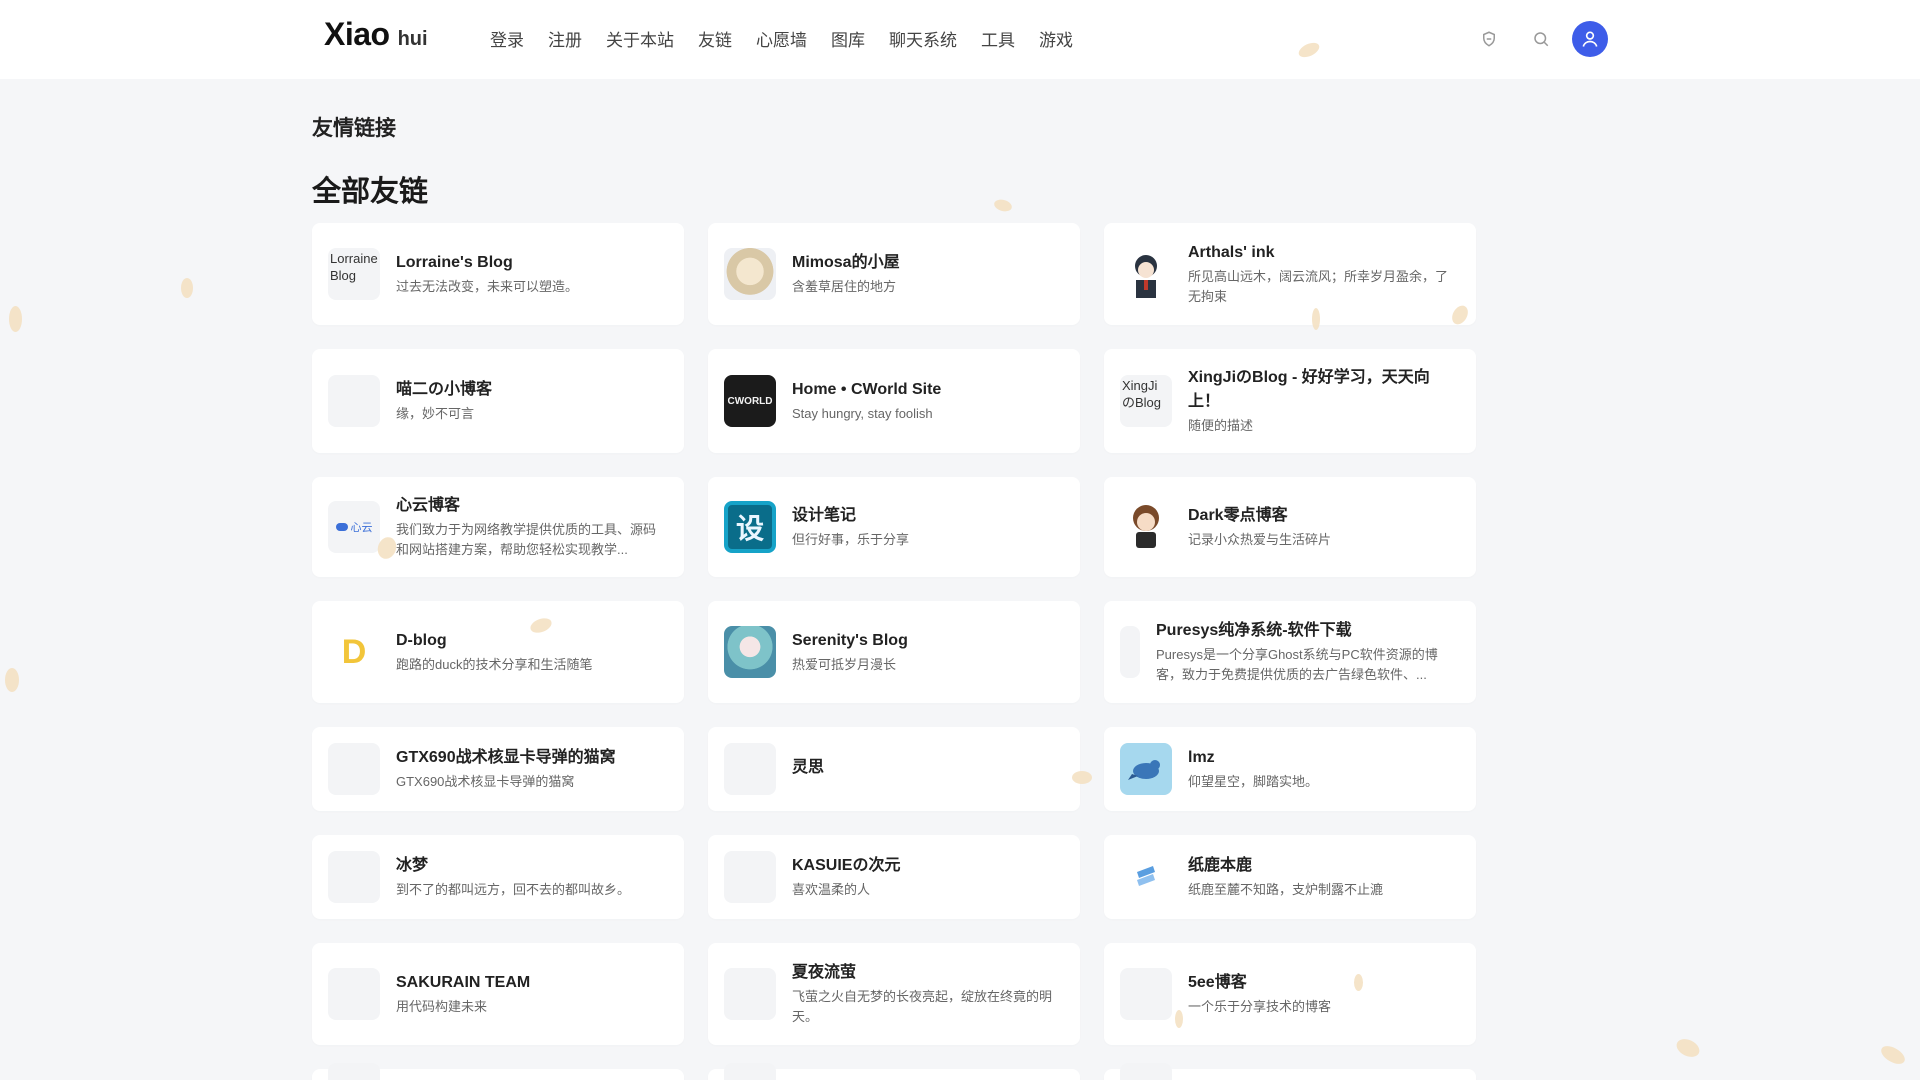  I want to click on link-description: 缘，妙不可言, so click(435, 413).